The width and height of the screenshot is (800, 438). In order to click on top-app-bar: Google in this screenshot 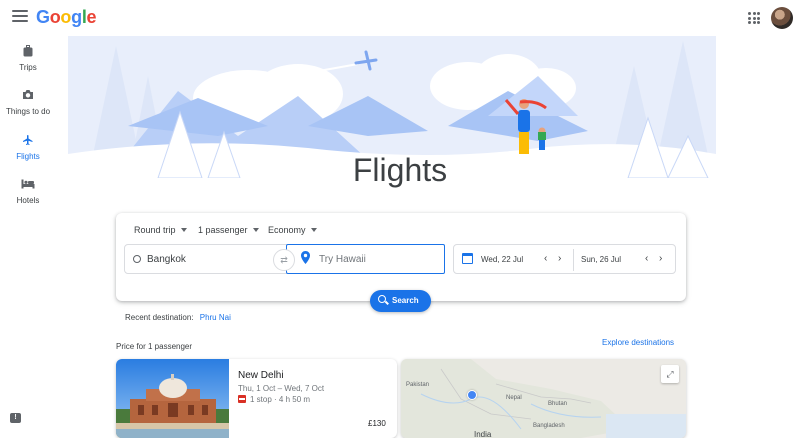, I will do `click(400, 18)`.